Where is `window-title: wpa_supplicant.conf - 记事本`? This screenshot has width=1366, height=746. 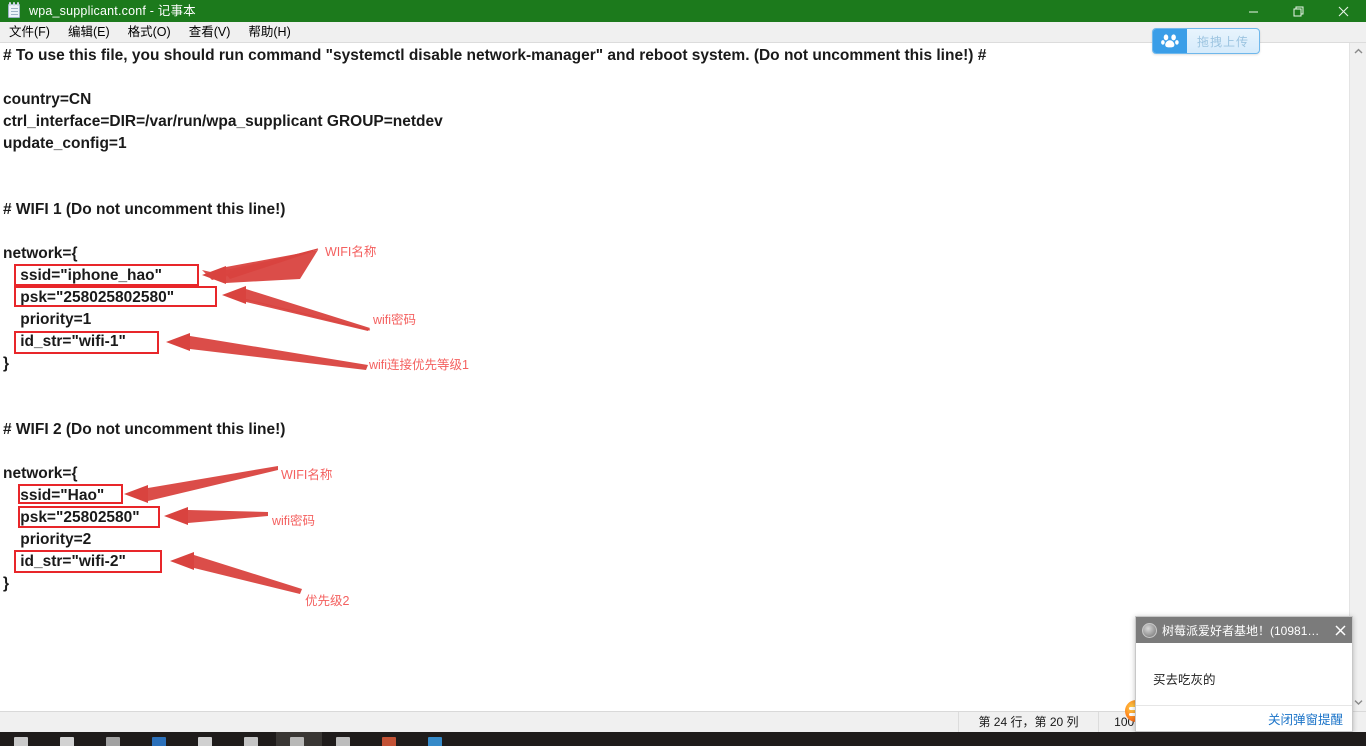
window-title: wpa_supplicant.conf - 记事本 is located at coordinates (112, 11).